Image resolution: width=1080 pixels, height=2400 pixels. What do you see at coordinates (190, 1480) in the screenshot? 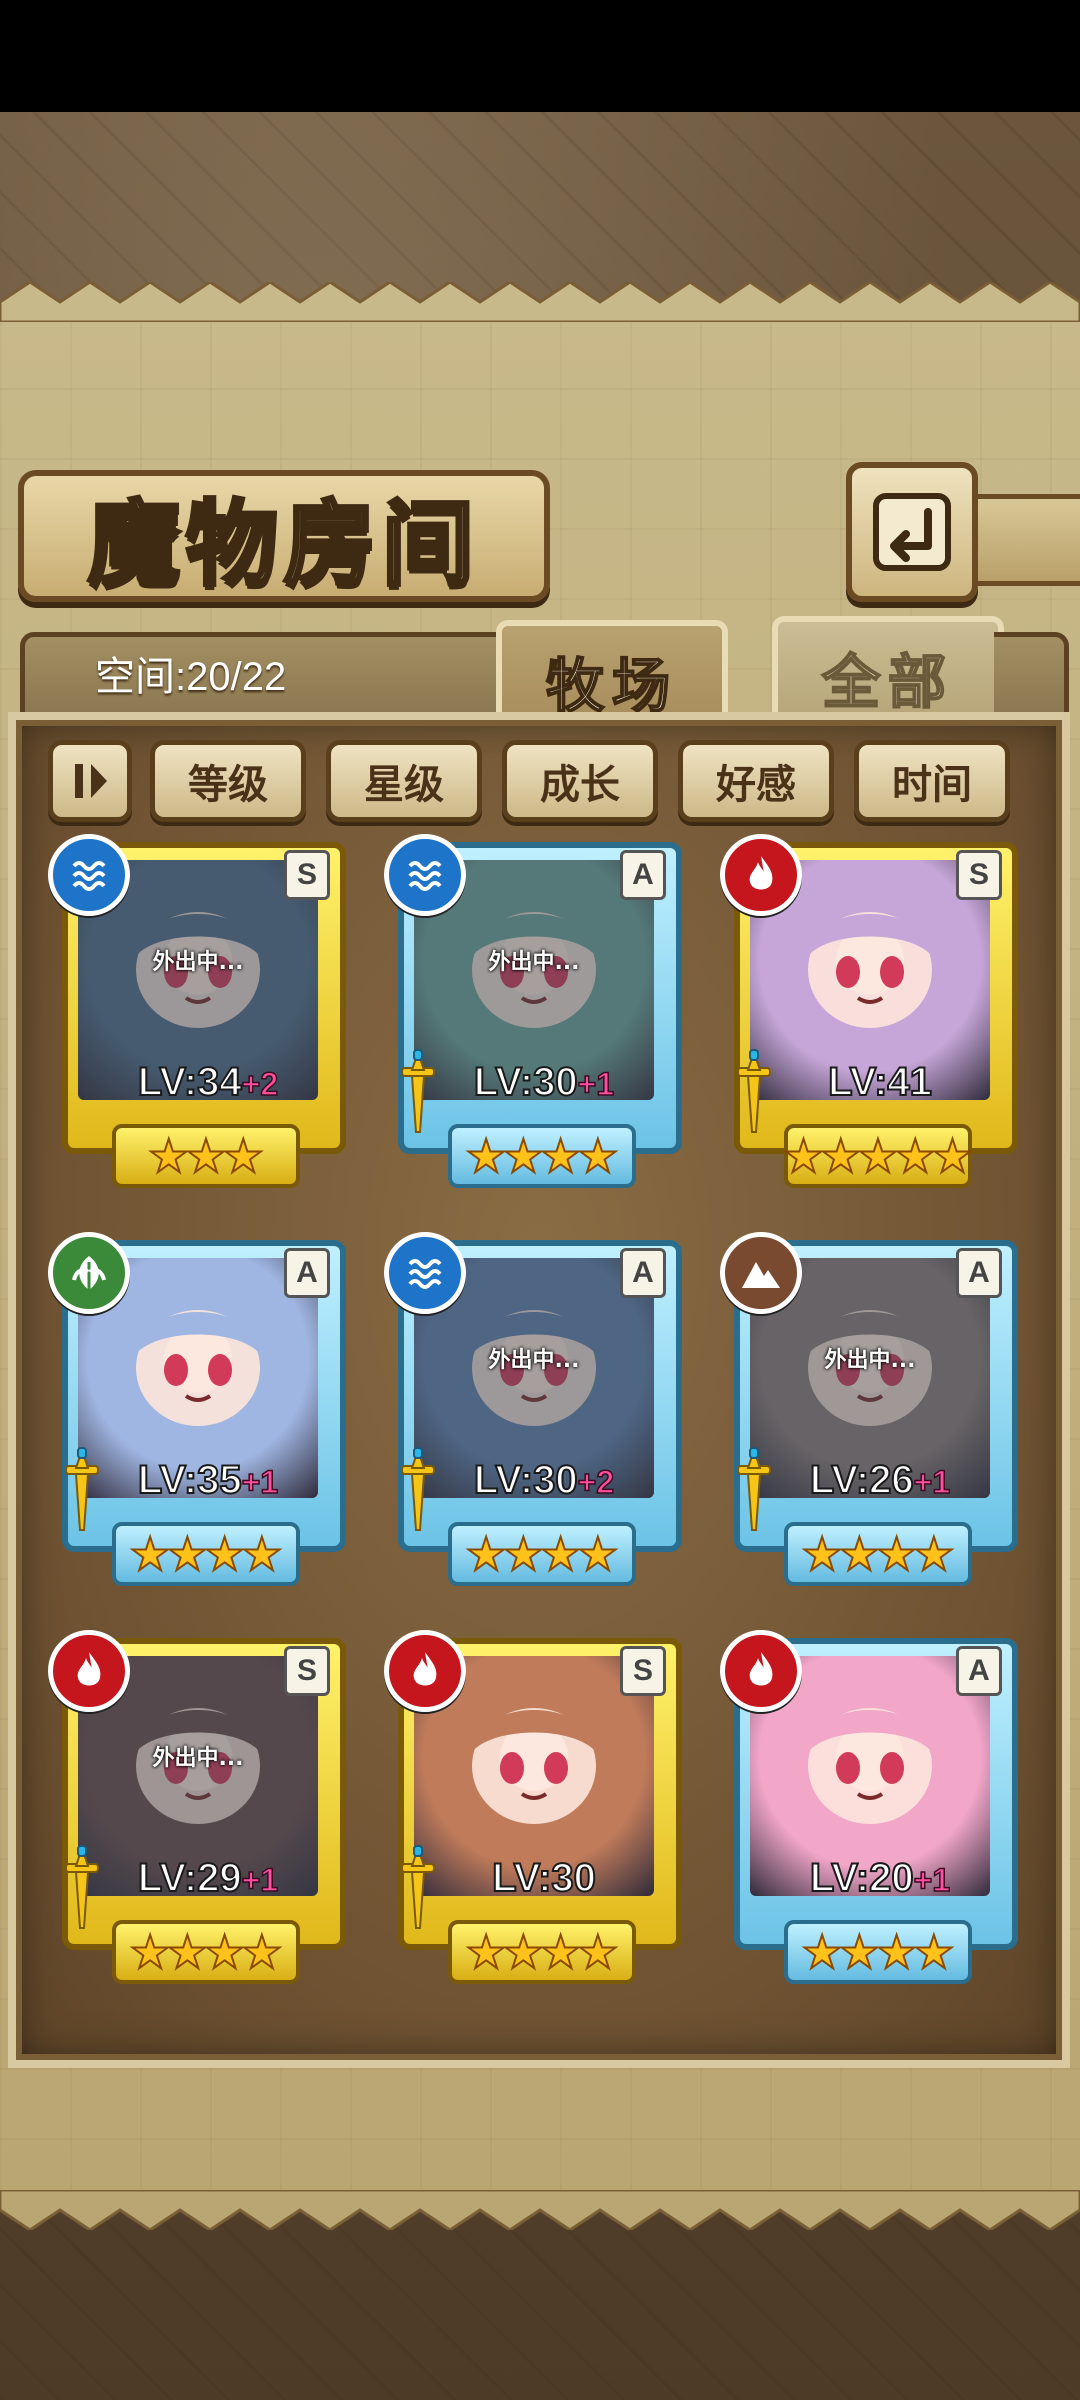
I see `level-value: LV:35` at bounding box center [190, 1480].